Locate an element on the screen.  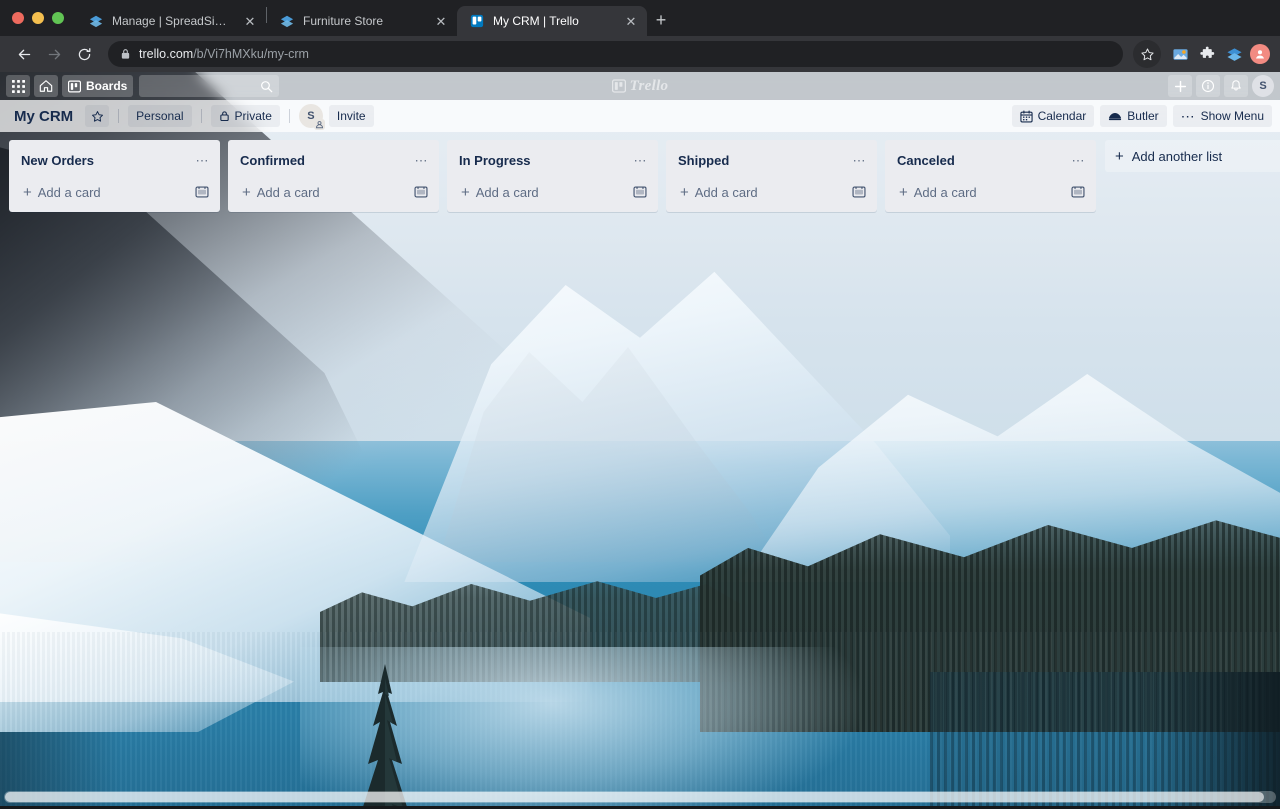
back-icon is located at coordinates (24, 54).